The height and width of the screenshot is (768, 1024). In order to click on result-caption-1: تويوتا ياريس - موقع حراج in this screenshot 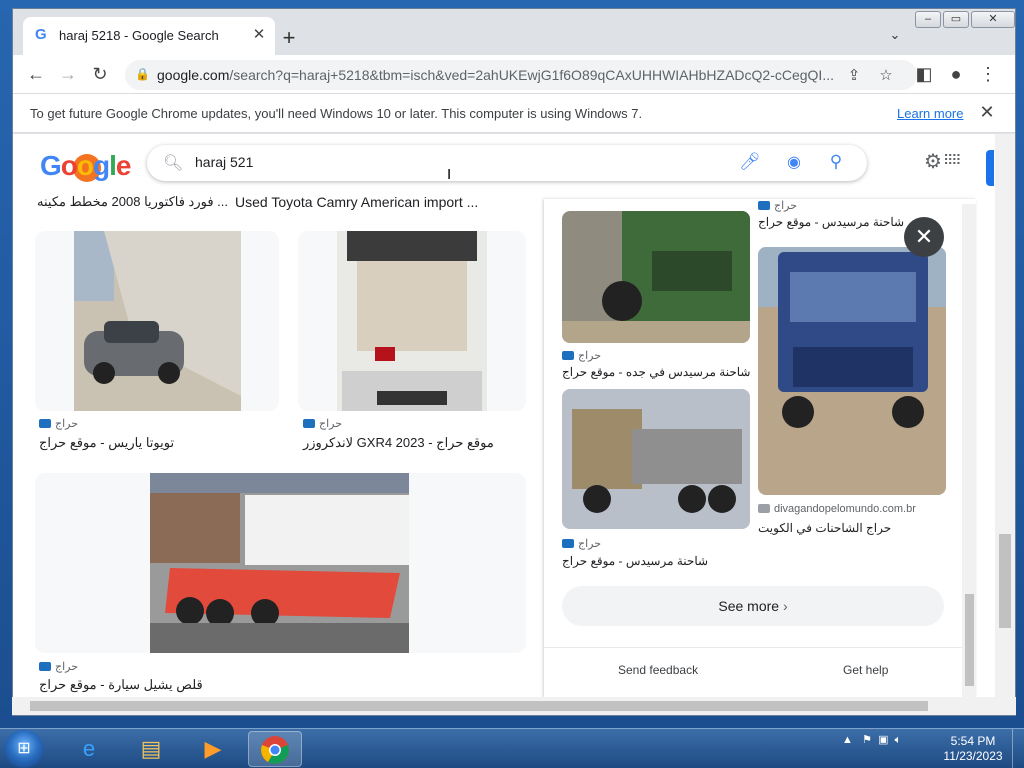, I will do `click(106, 443)`.